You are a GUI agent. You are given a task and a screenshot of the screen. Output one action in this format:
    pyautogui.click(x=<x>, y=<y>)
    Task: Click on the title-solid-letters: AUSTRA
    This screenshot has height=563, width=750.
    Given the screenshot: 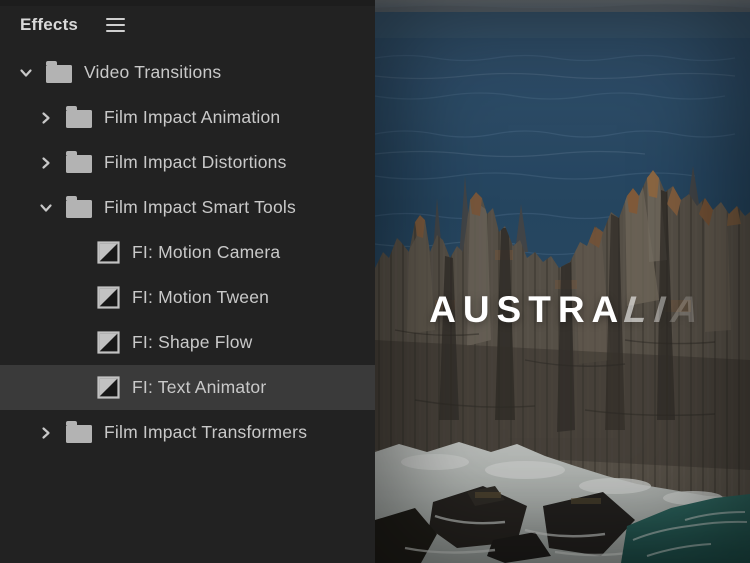 What is the action you would take?
    pyautogui.click(x=527, y=309)
    